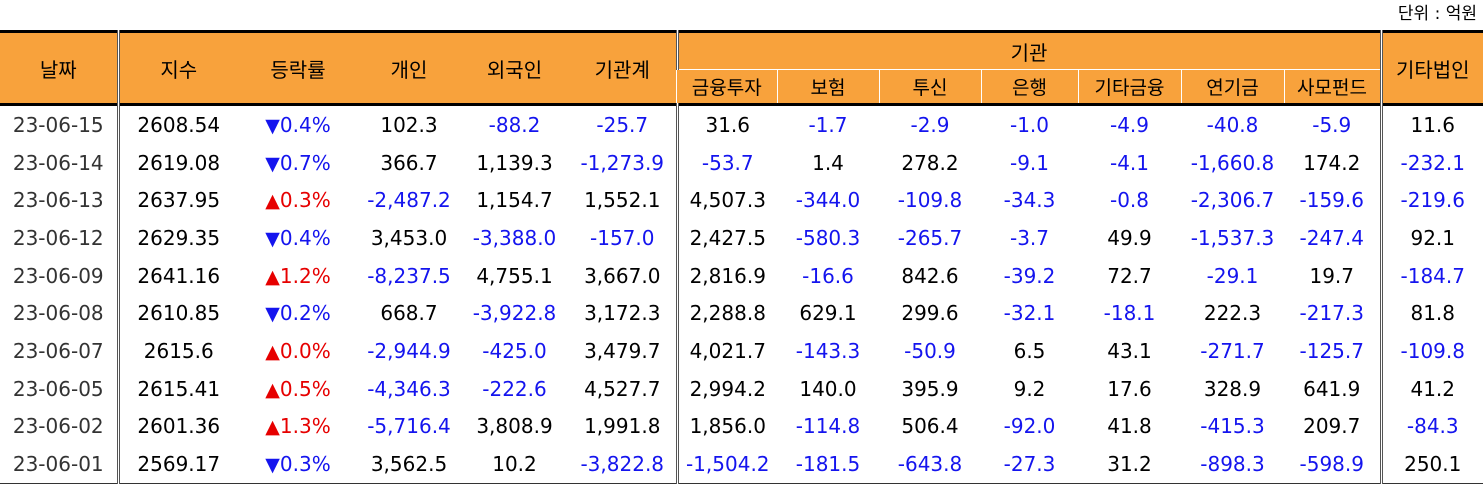  Describe the element at coordinates (60, 238) in the screenshot. I see `cell-date: 23-06-12` at that location.